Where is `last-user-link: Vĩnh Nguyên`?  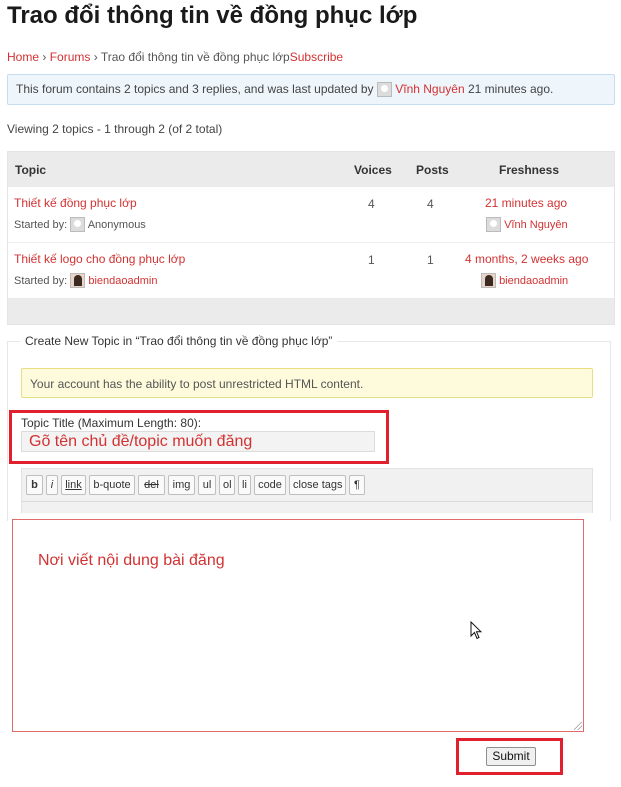
last-user-link: Vĩnh Nguyên is located at coordinates (429, 89).